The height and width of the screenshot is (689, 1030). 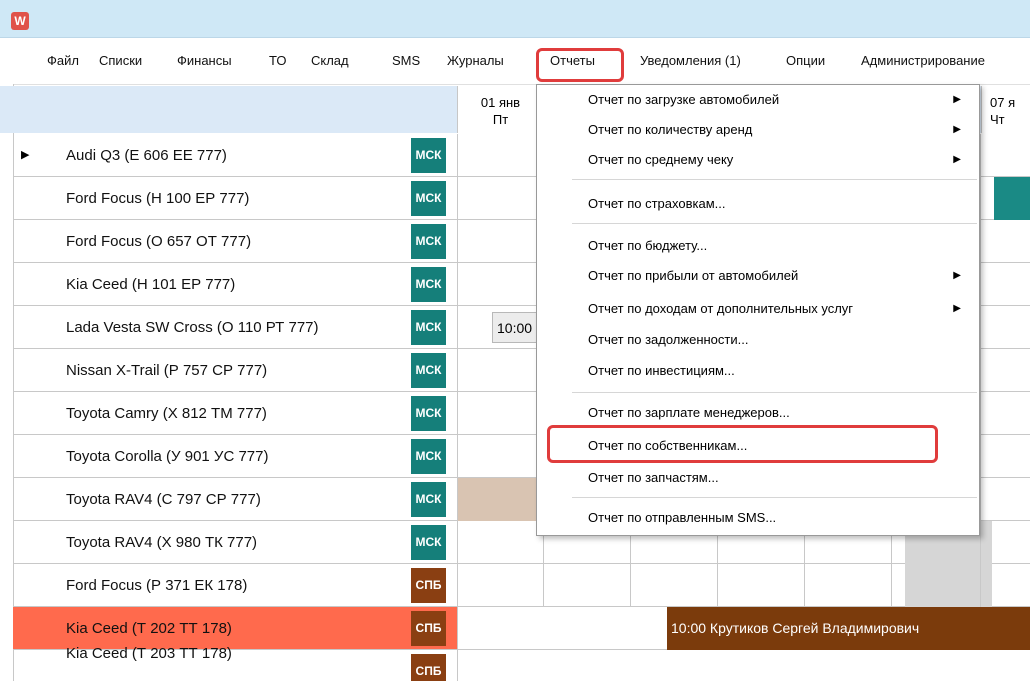 I want to click on date-column-header: 01 янв Пт, so click(x=500, y=109).